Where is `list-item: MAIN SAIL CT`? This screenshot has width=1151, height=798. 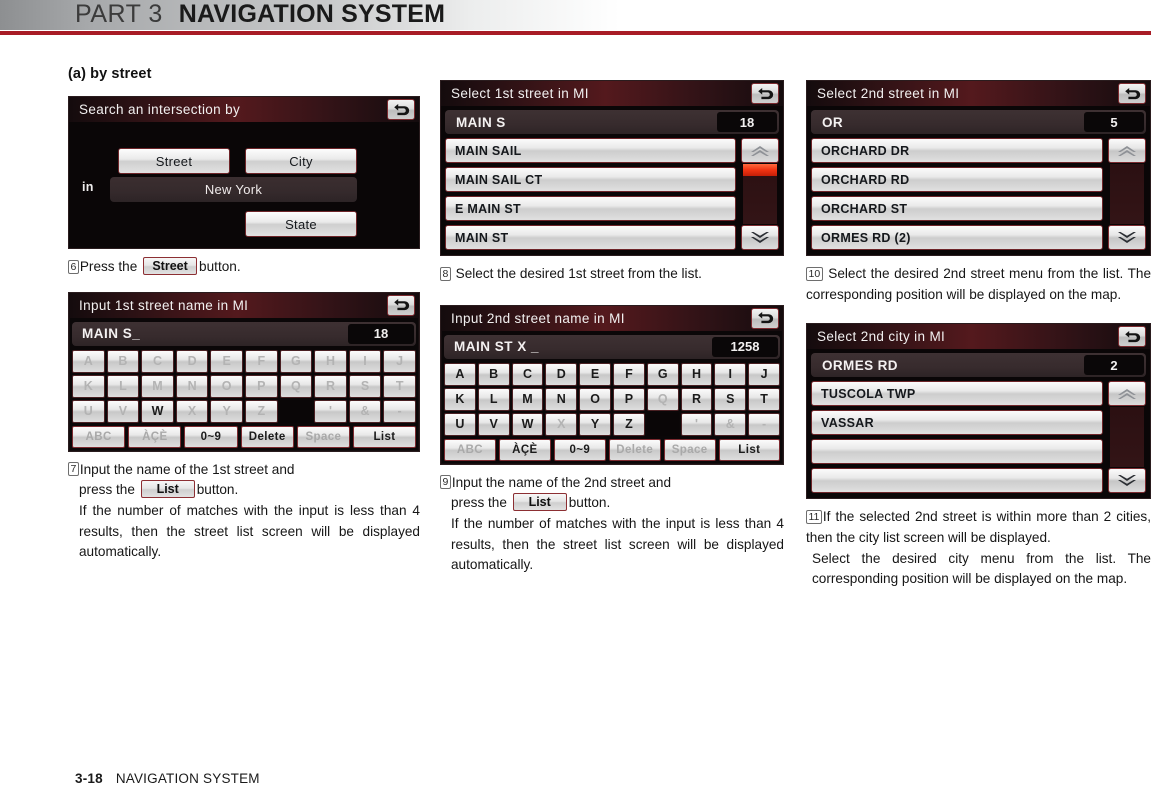 list-item: MAIN SAIL CT is located at coordinates (590, 179).